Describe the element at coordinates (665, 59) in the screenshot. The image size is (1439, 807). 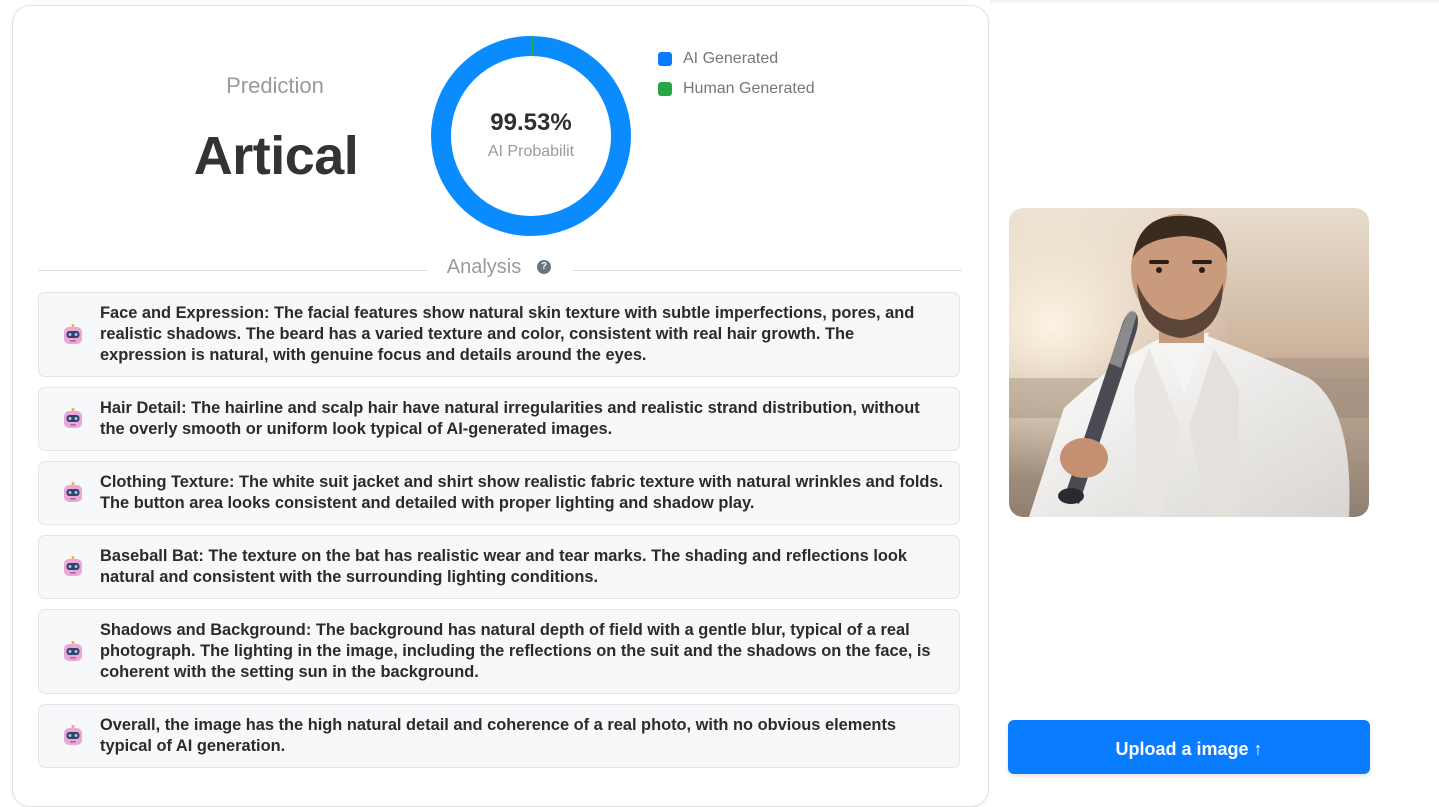
I see `legend-swatch-ai` at that location.